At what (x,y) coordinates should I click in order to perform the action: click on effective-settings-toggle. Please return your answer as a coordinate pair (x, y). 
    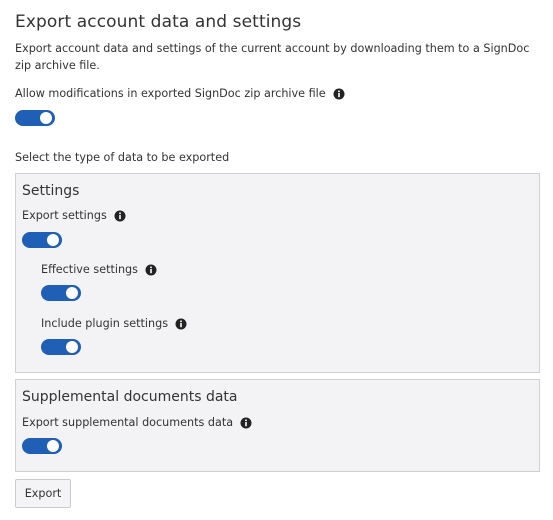
    Looking at the image, I should click on (61, 293).